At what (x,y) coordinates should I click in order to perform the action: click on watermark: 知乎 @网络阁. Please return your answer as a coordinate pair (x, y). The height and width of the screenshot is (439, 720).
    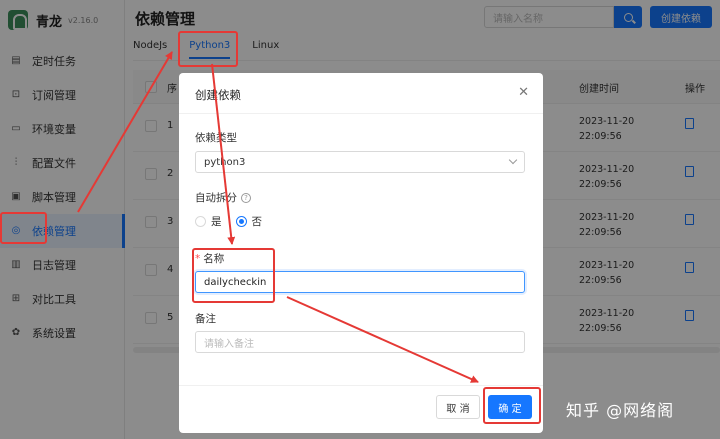
    Looking at the image, I should click on (620, 410).